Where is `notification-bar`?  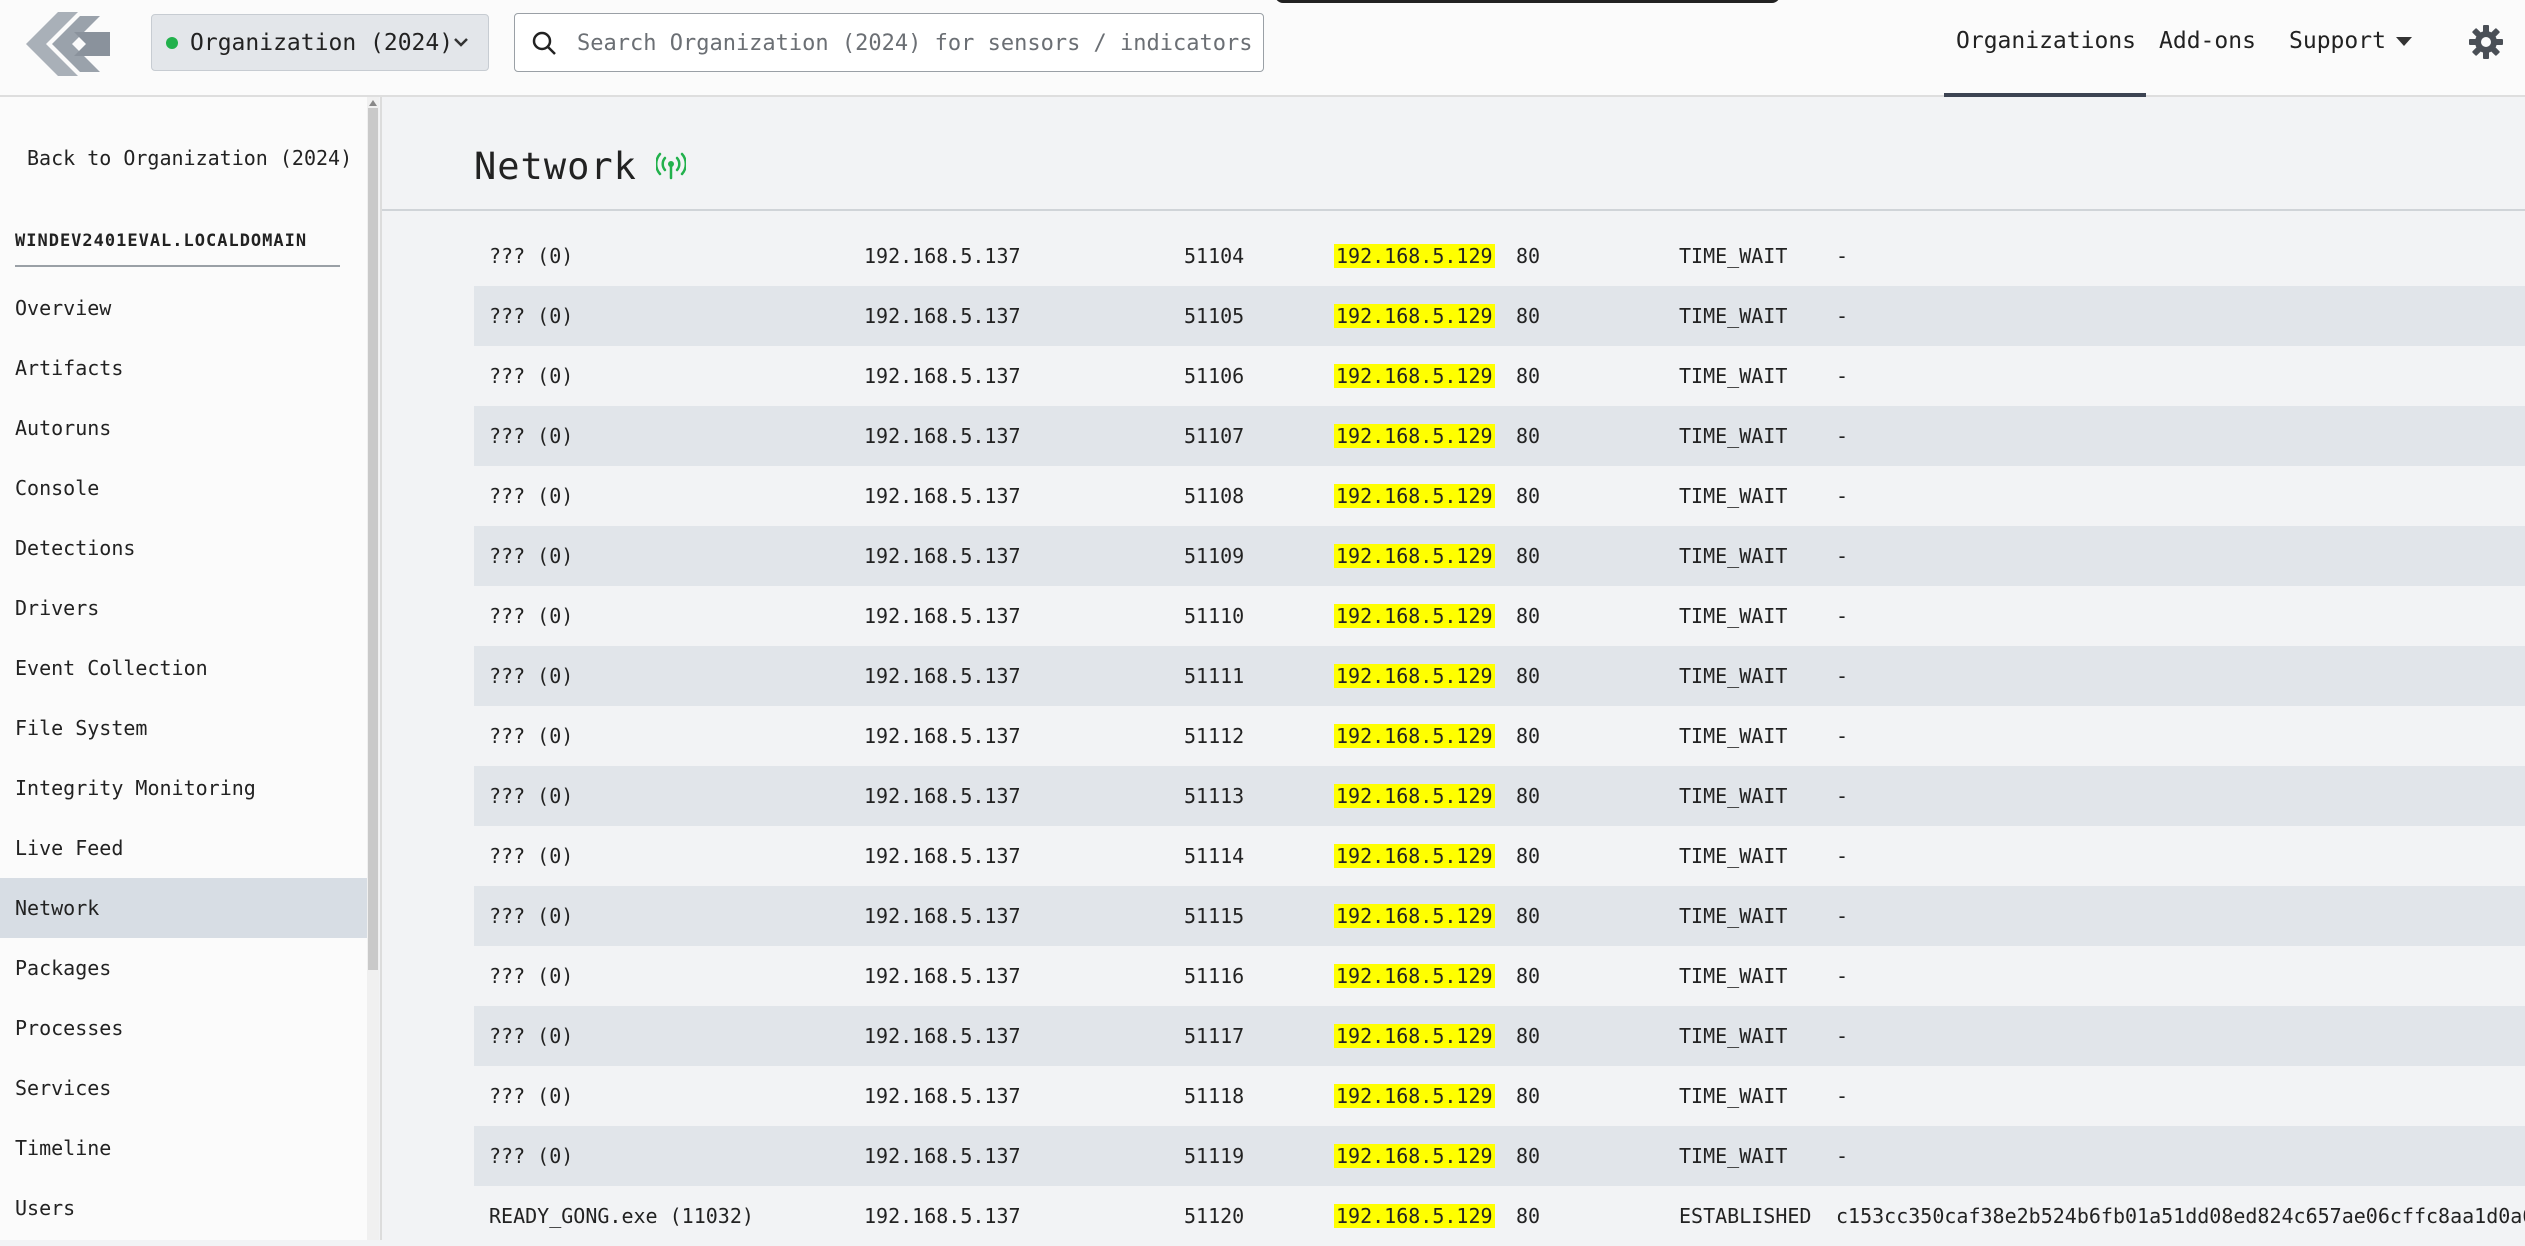
notification-bar is located at coordinates (1527, 1).